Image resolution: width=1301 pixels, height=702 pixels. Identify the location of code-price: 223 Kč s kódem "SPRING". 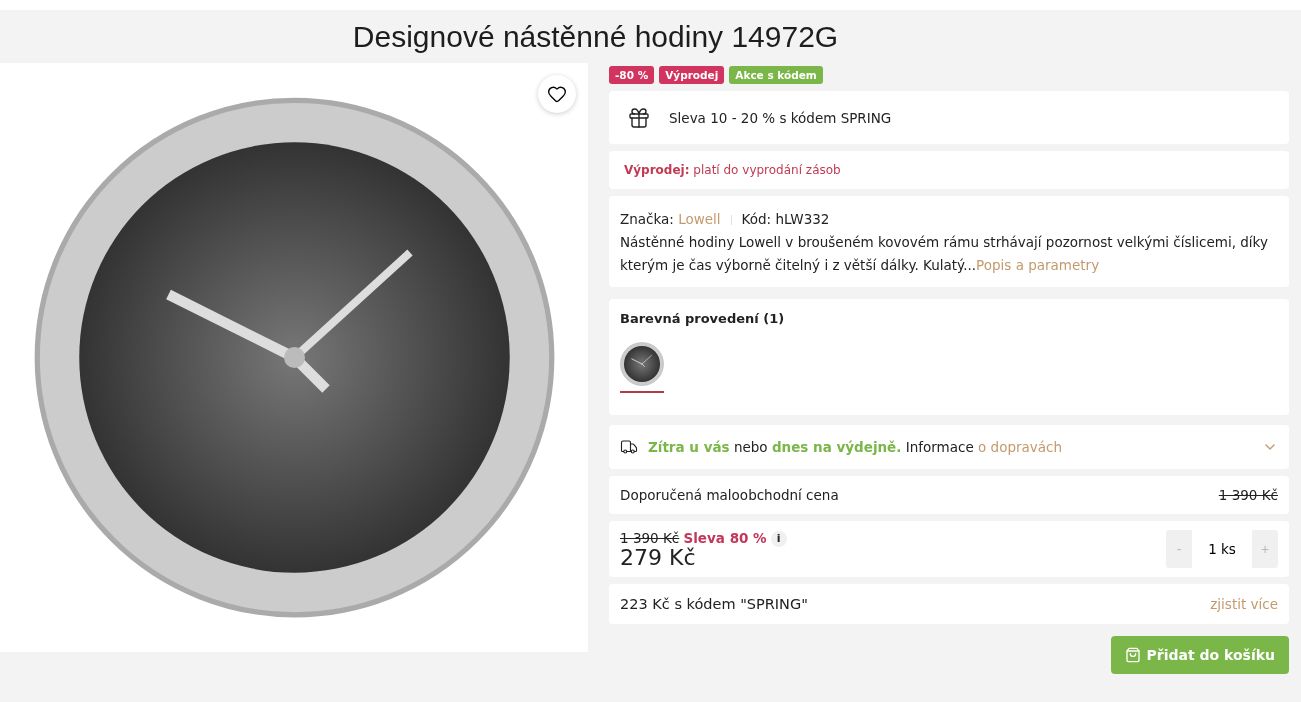
(714, 604).